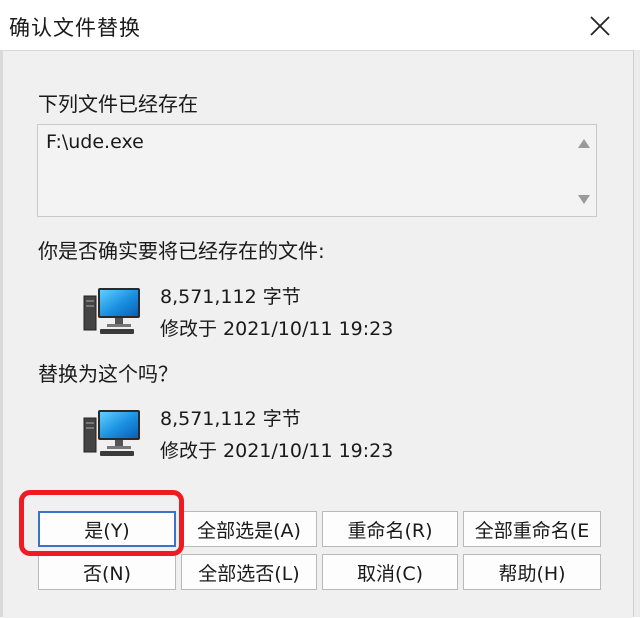 Image resolution: width=640 pixels, height=618 pixels. I want to click on scroll-up-icon, so click(584, 143).